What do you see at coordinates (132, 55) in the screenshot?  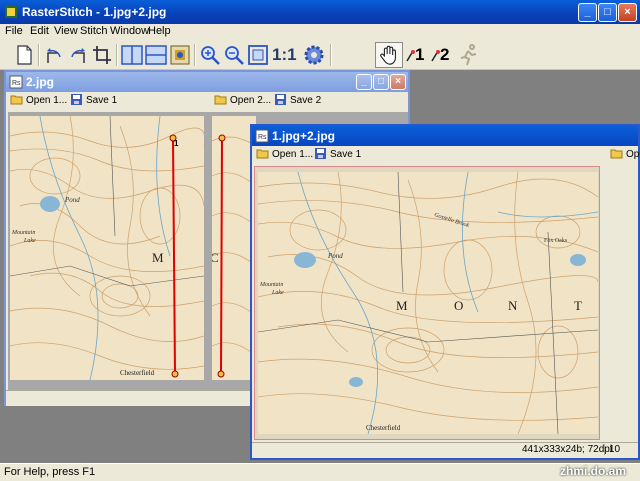 I see `side-by-side-icon` at bounding box center [132, 55].